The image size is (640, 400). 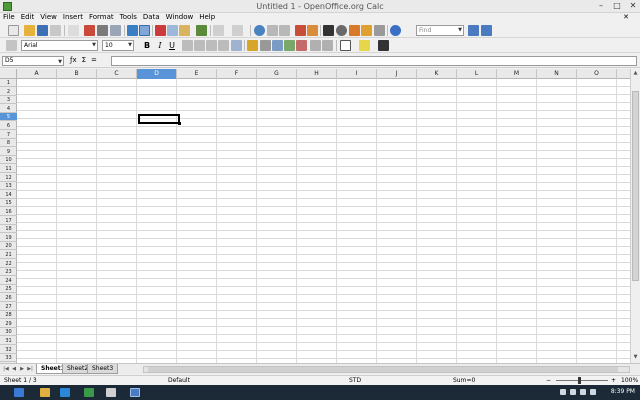 What do you see at coordinates (312, 30) in the screenshot?
I see `pivot-table-icon` at bounding box center [312, 30].